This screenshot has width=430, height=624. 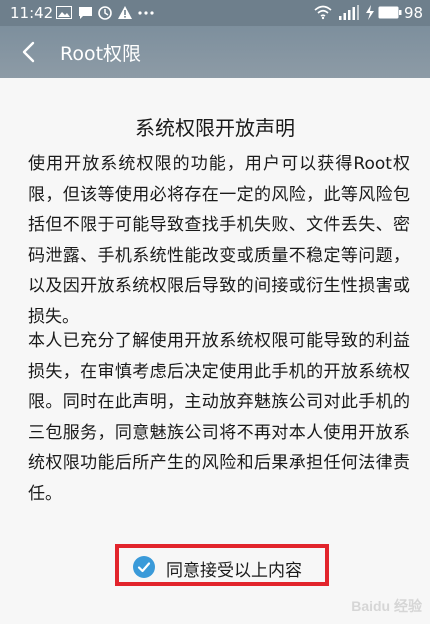 What do you see at coordinates (30, 52) in the screenshot?
I see `chevron-left-icon` at bounding box center [30, 52].